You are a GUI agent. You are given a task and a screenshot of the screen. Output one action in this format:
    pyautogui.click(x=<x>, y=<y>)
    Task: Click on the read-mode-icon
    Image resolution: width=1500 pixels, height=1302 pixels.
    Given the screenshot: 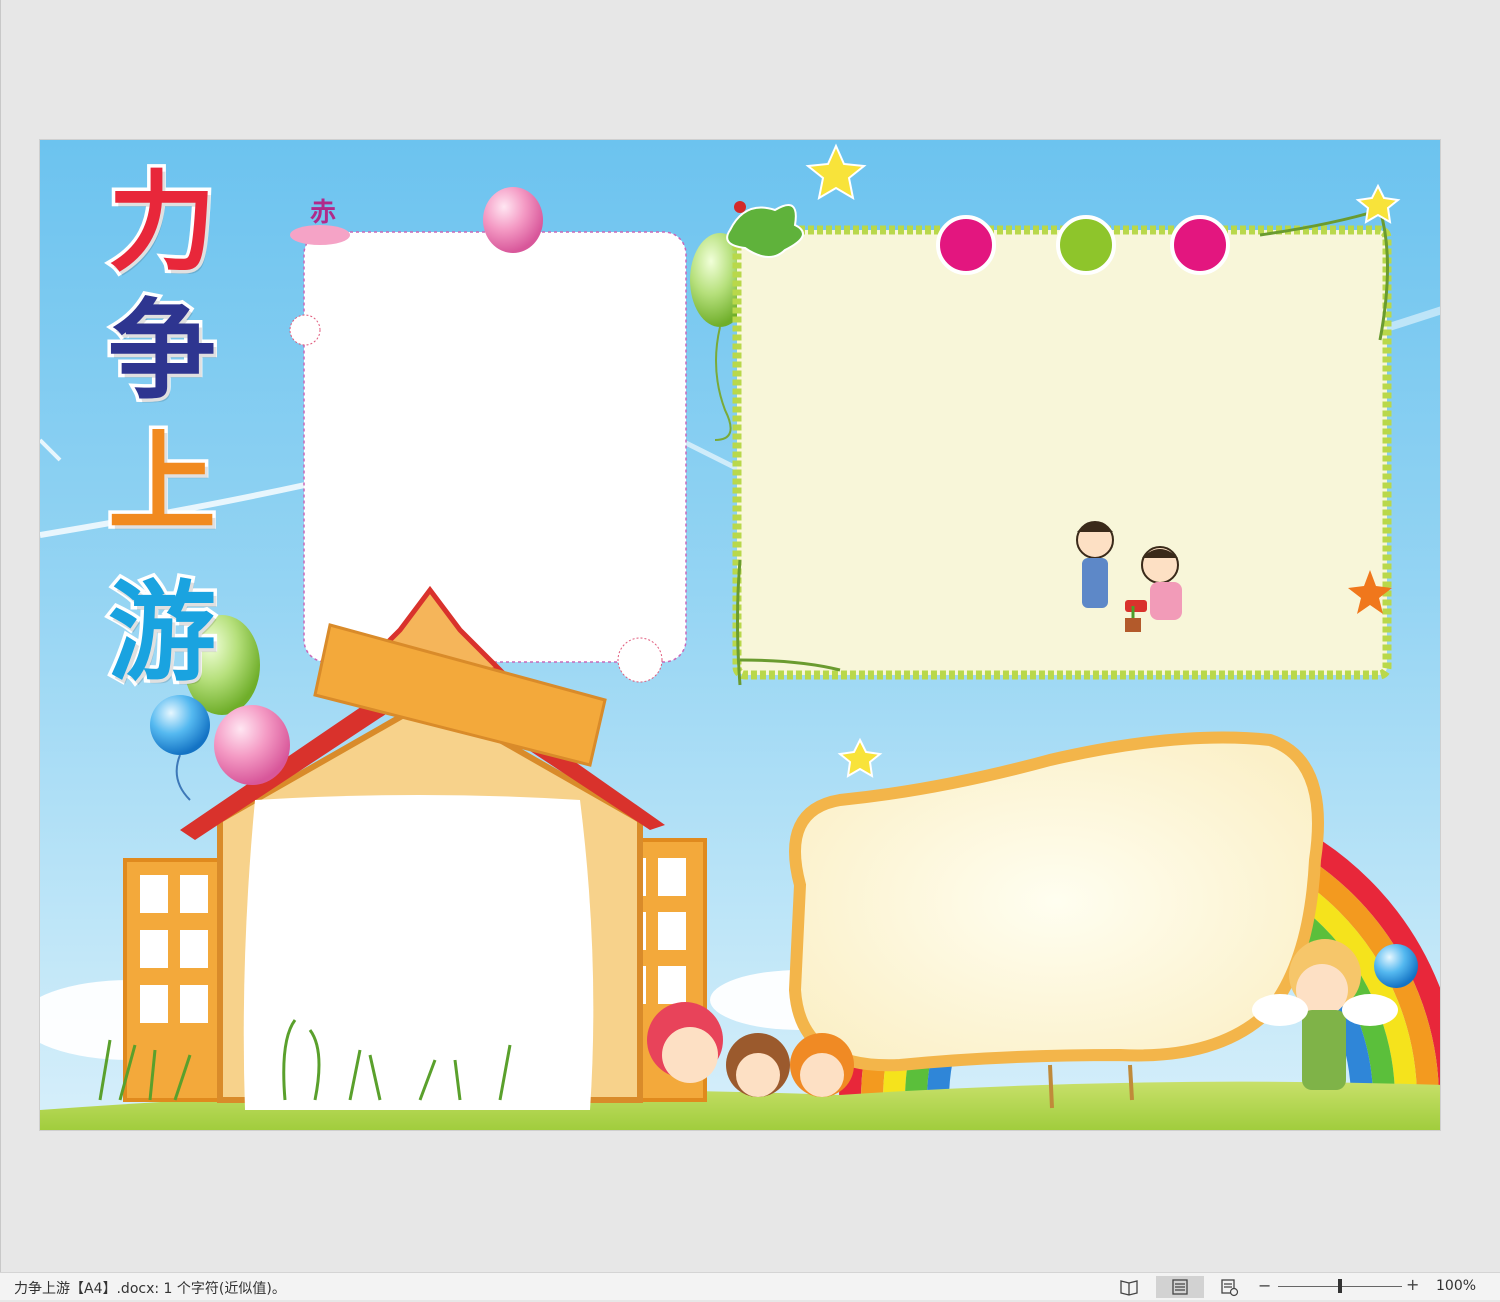 What is the action you would take?
    pyautogui.click(x=1129, y=1287)
    